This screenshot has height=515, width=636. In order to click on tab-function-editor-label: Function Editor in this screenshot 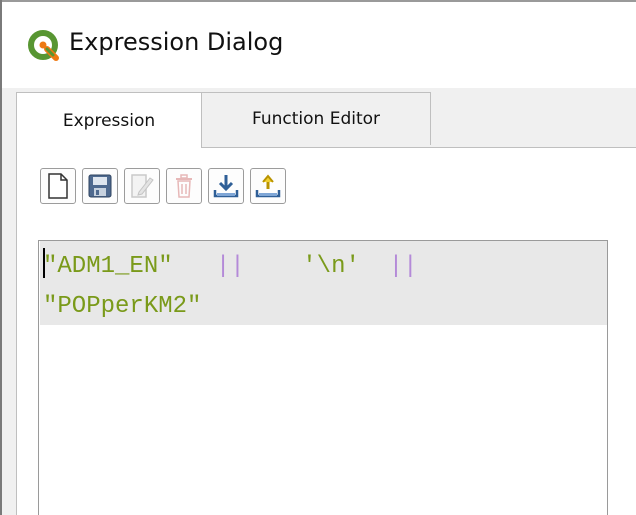, I will do `click(316, 119)`.